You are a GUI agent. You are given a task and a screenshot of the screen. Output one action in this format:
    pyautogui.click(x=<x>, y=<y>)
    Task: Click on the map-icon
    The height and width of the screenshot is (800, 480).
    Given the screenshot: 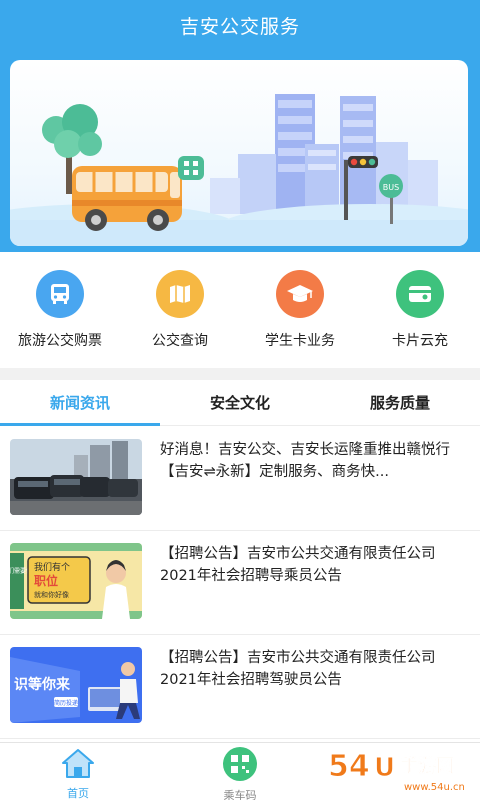 What is the action you would take?
    pyautogui.click(x=180, y=294)
    